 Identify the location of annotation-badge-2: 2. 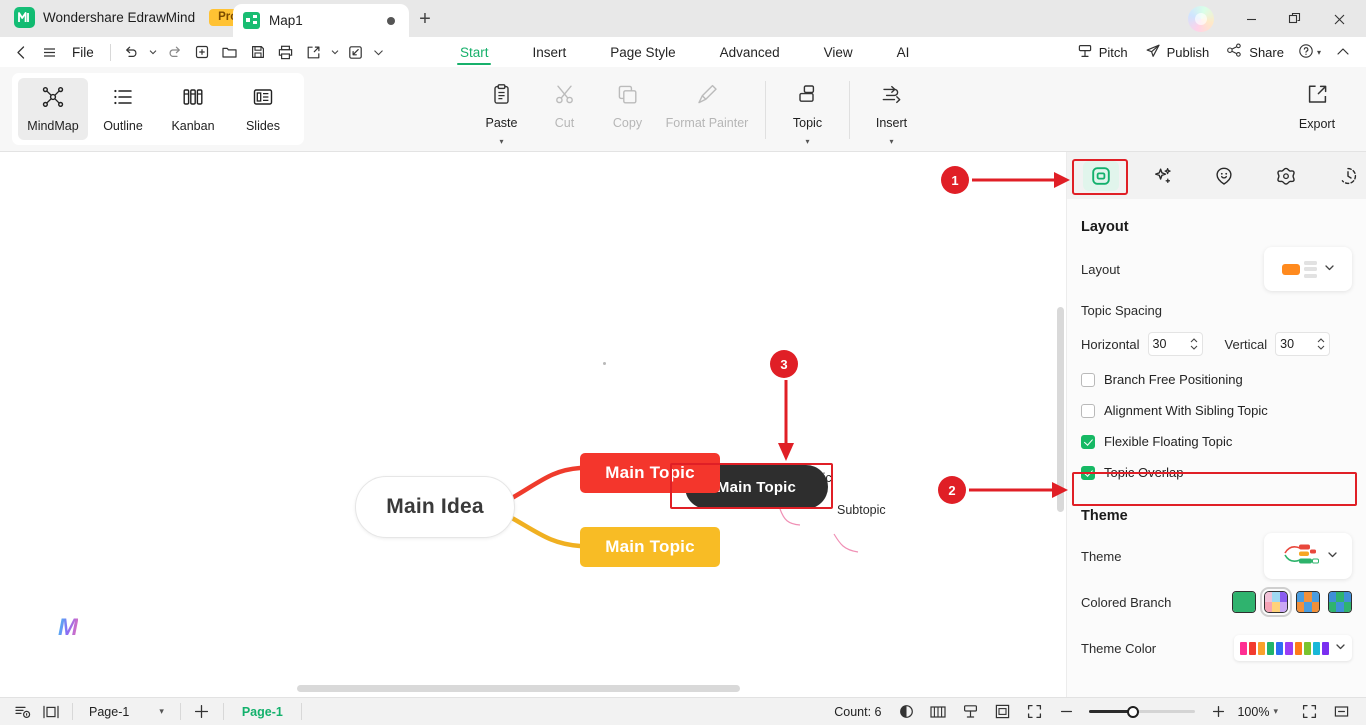
(952, 490).